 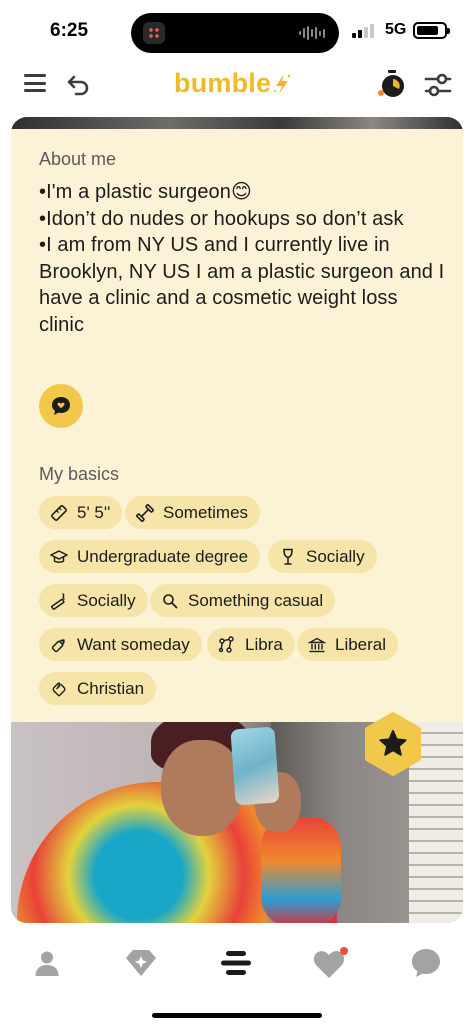 What do you see at coordinates (145, 512) in the screenshot?
I see `dumbbell-icon` at bounding box center [145, 512].